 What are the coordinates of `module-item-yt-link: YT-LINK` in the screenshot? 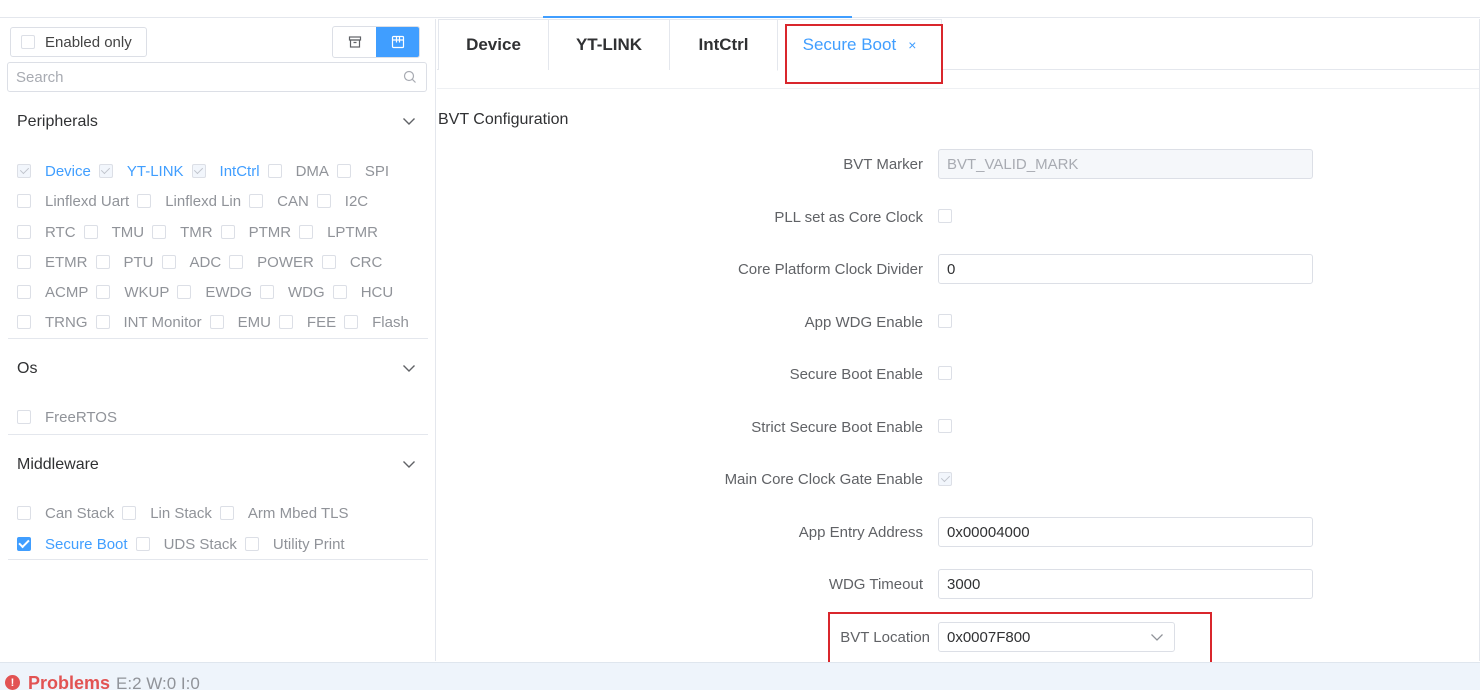 It's located at (141, 171).